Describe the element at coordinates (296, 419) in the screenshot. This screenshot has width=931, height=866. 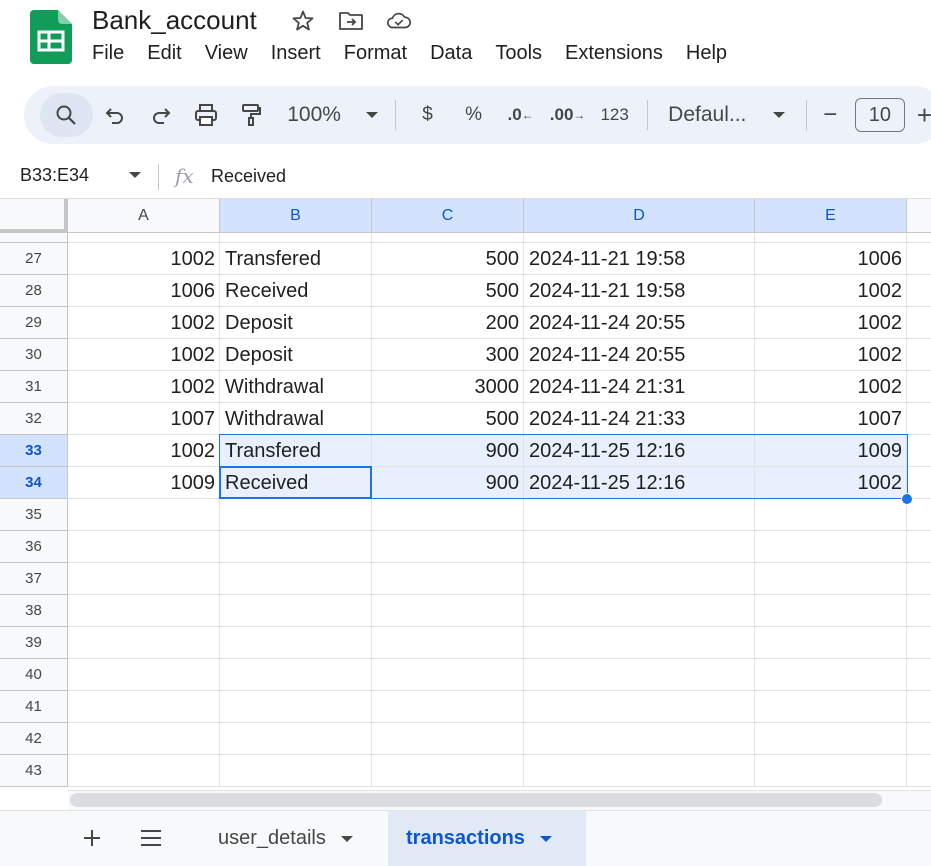
I see `cell-b32: Withdrawal` at that location.